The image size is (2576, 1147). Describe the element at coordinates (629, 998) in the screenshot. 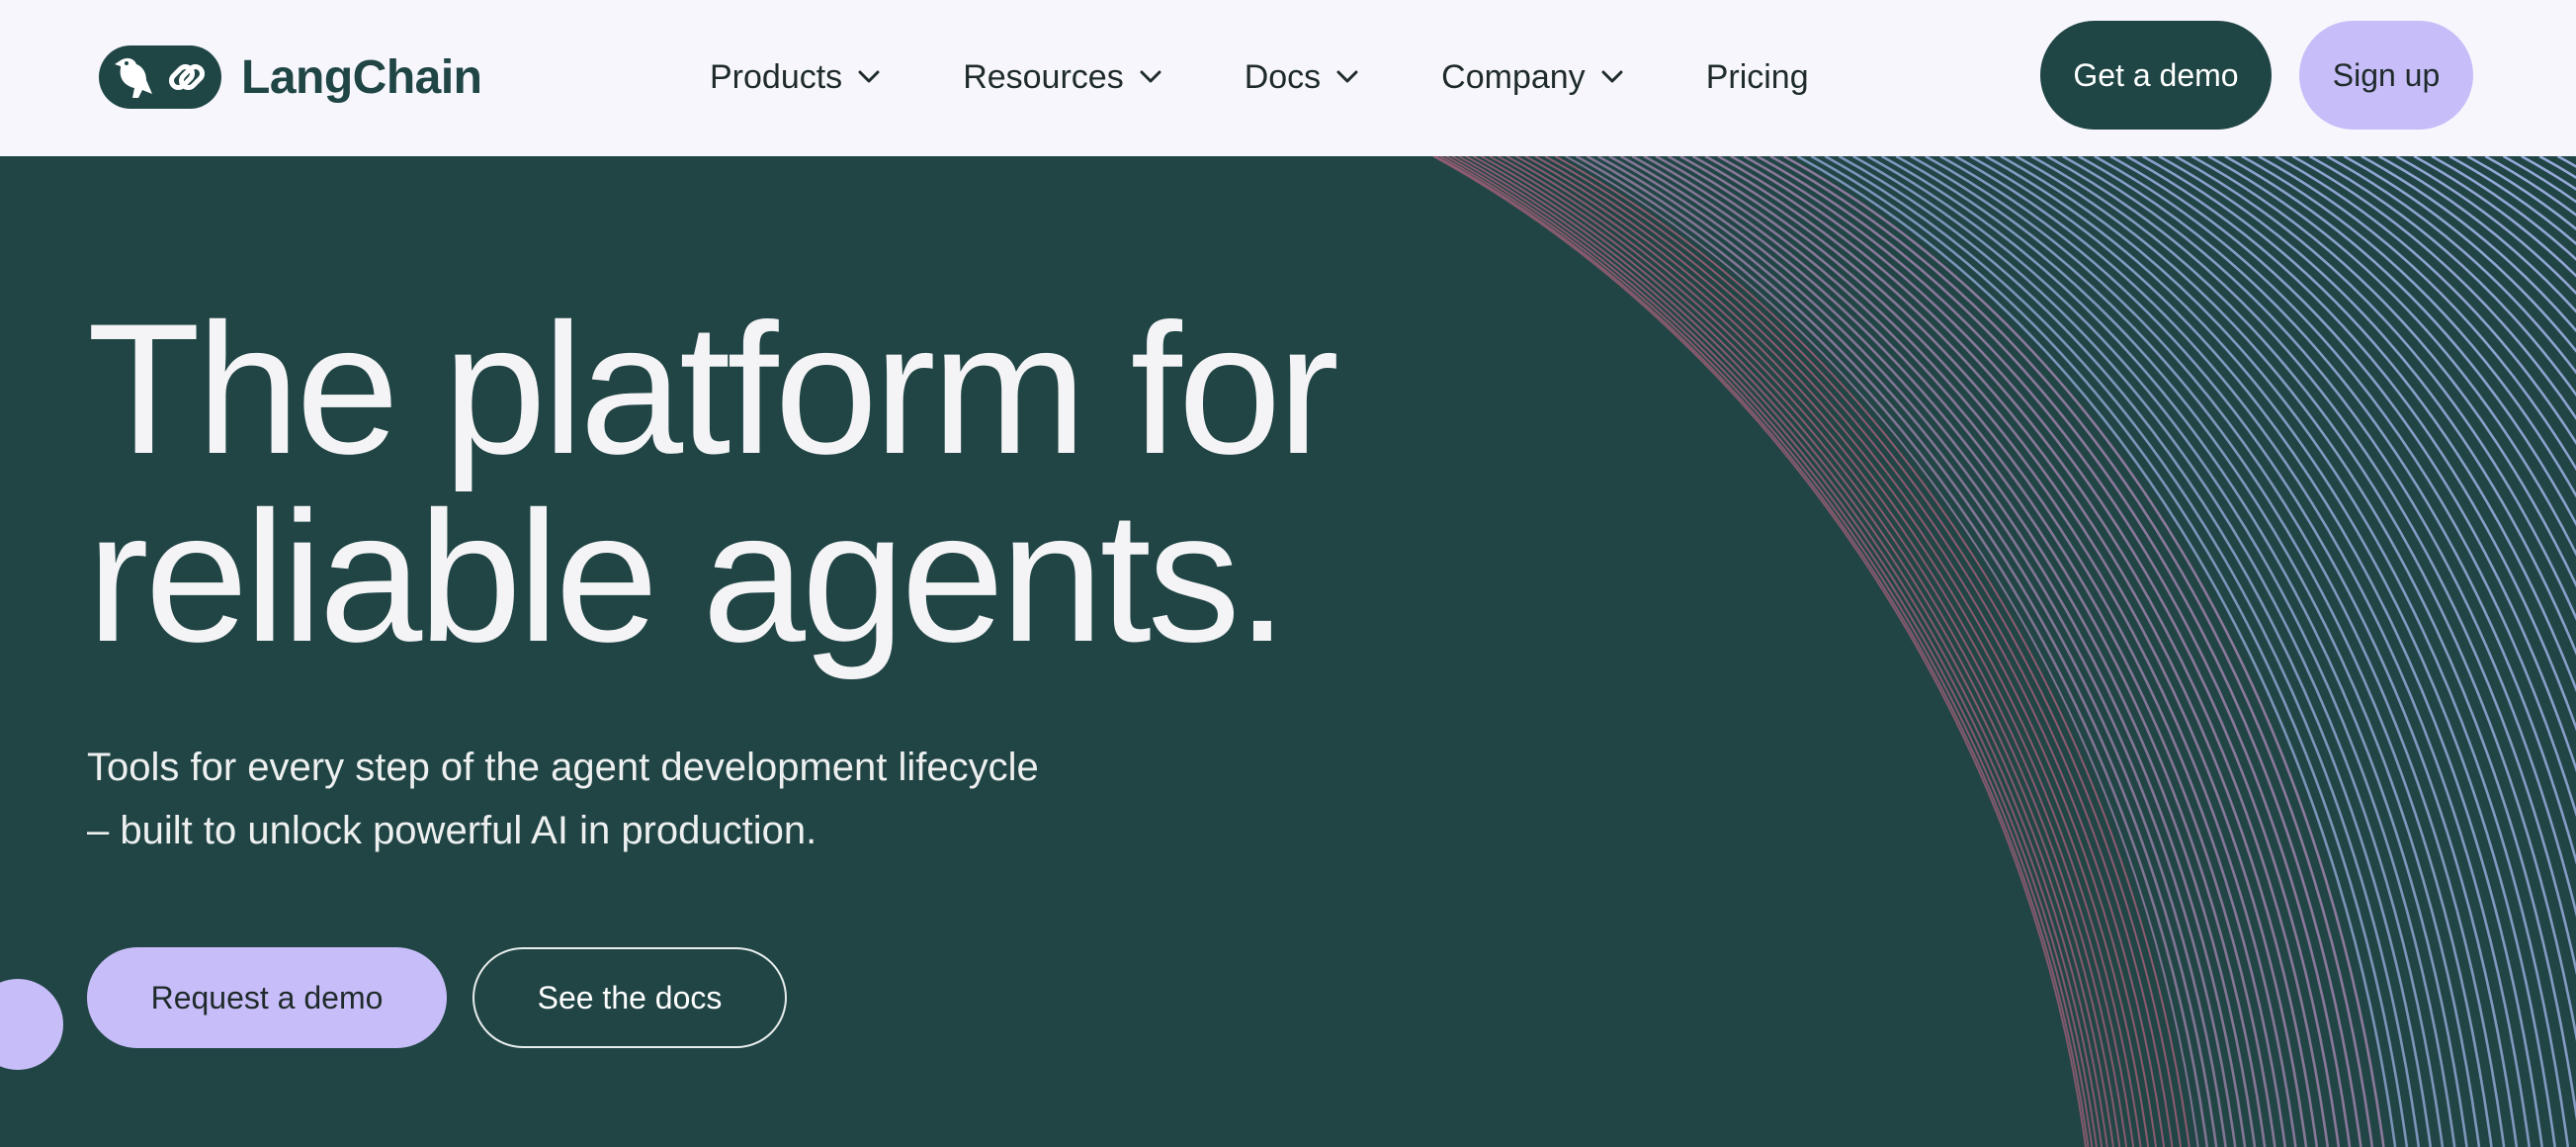

I see `see-docs-button: See the docs` at that location.